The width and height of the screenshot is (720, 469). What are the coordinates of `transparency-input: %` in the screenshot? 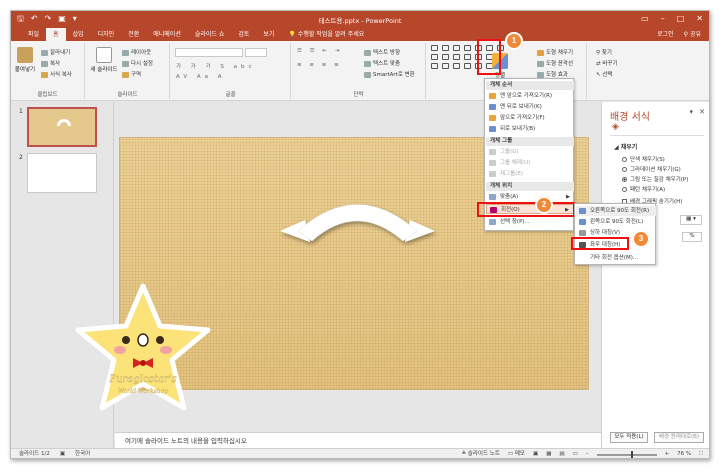 It's located at (692, 237).